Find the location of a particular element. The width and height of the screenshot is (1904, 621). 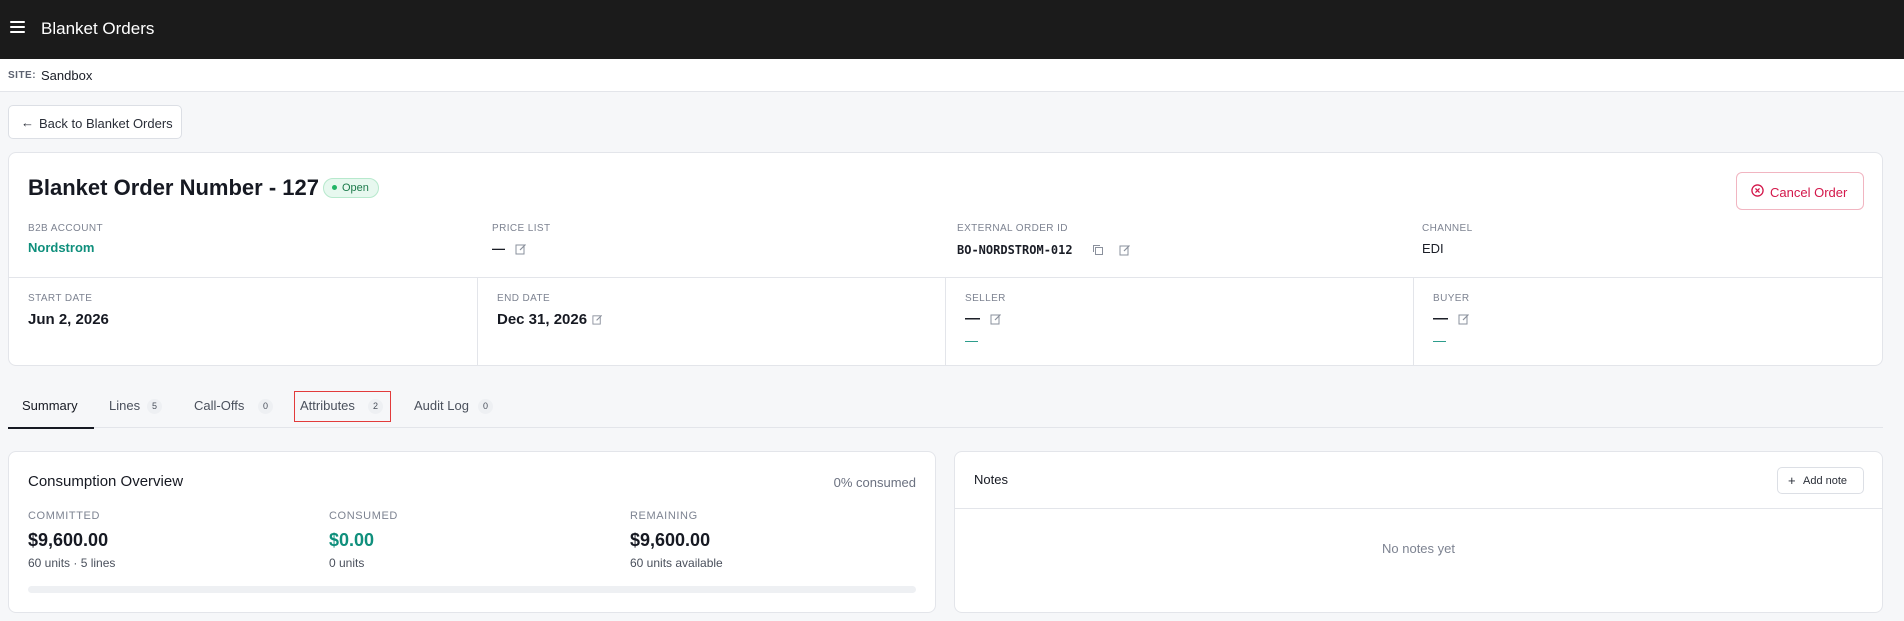

top-app-bar: Blanket Orders is located at coordinates (952, 29).